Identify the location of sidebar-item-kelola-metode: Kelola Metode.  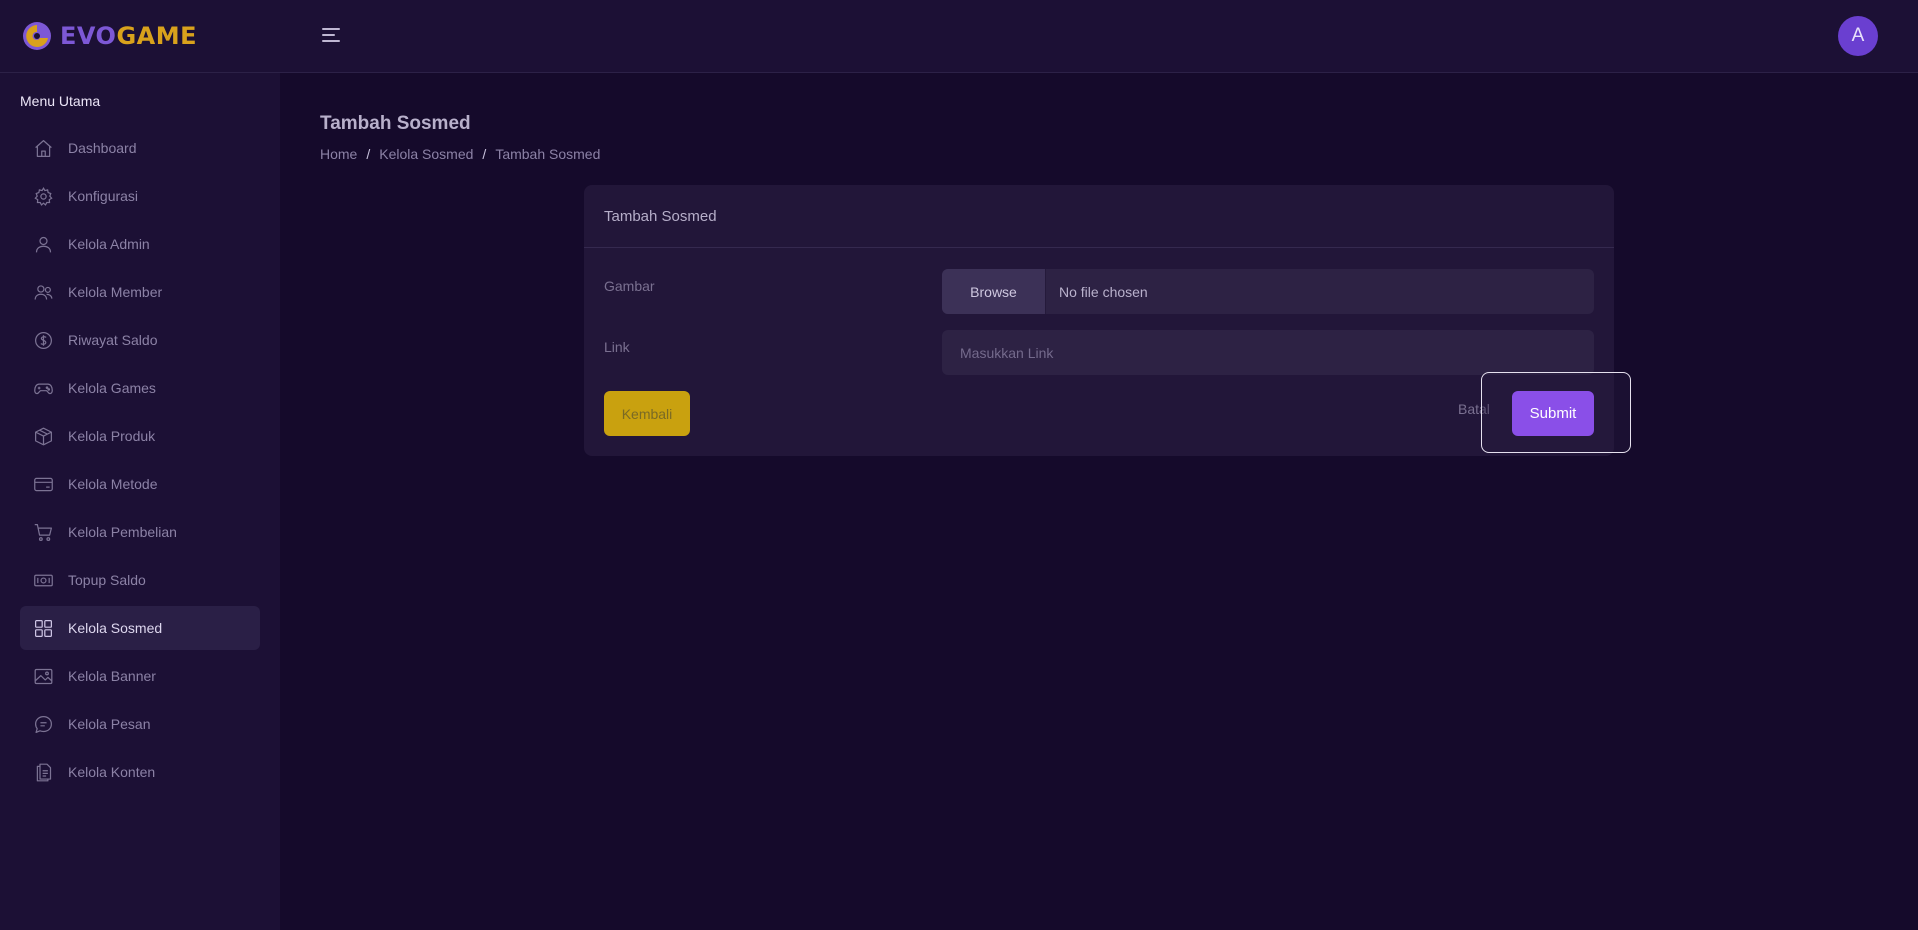
(140, 484).